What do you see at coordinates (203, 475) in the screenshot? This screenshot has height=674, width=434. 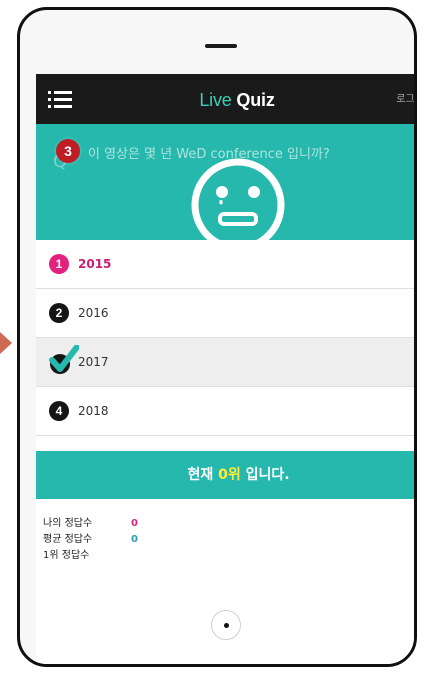 I see `rank-prefix: 현재` at bounding box center [203, 475].